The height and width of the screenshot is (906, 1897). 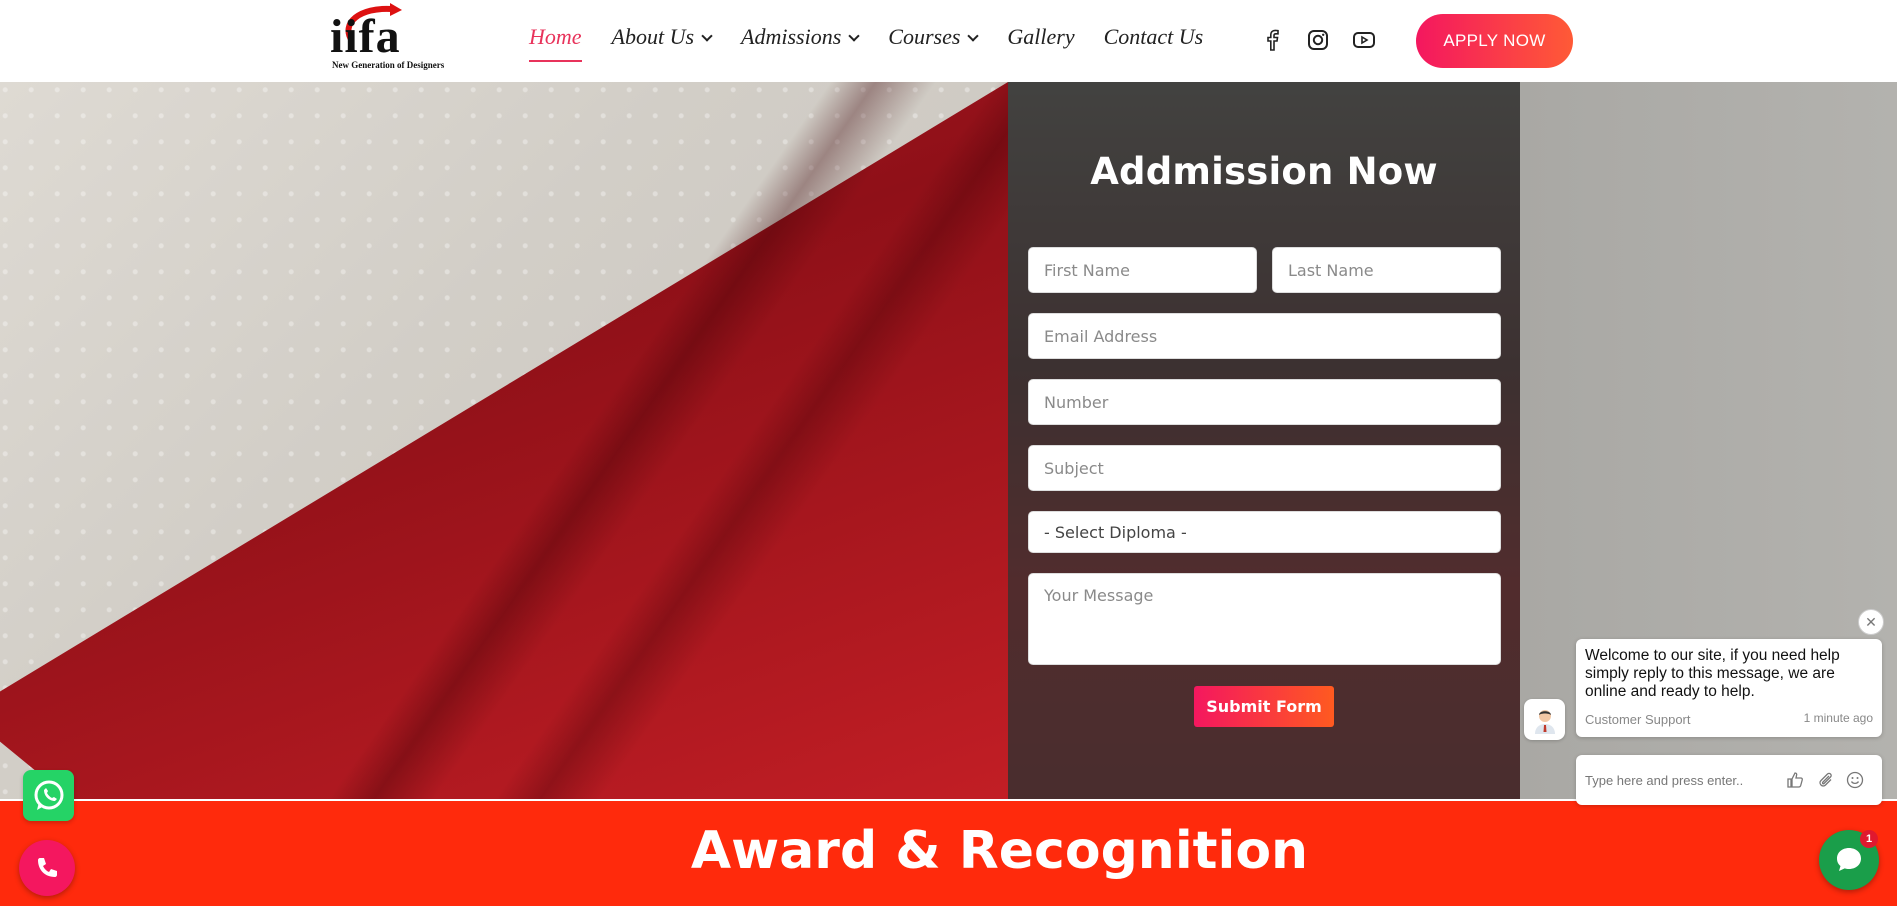 I want to click on facebook-icon, so click(x=1272, y=40).